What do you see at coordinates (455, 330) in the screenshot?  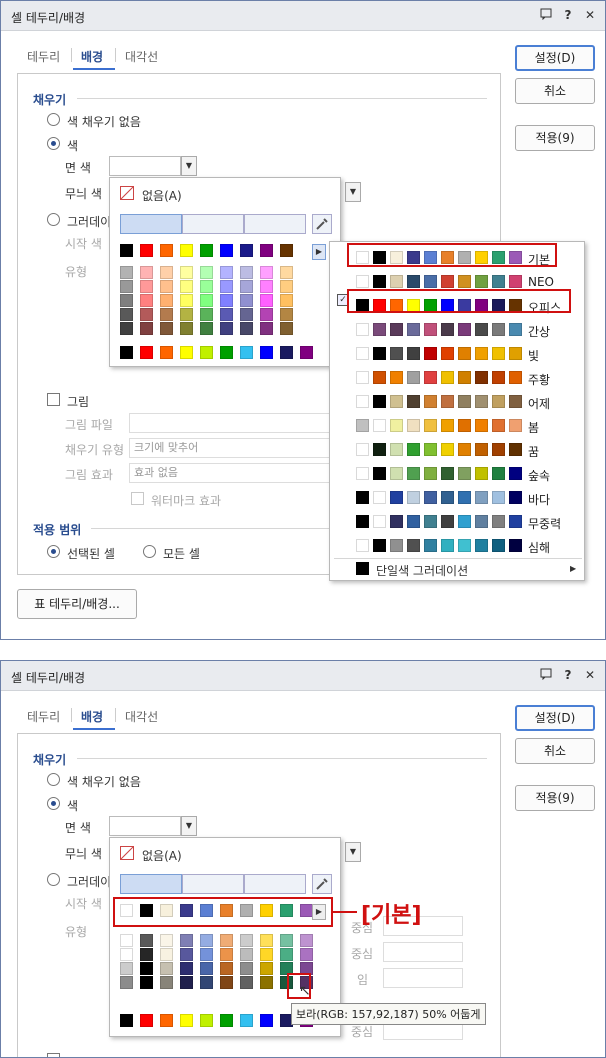 I see `palette-option: 간상` at bounding box center [455, 330].